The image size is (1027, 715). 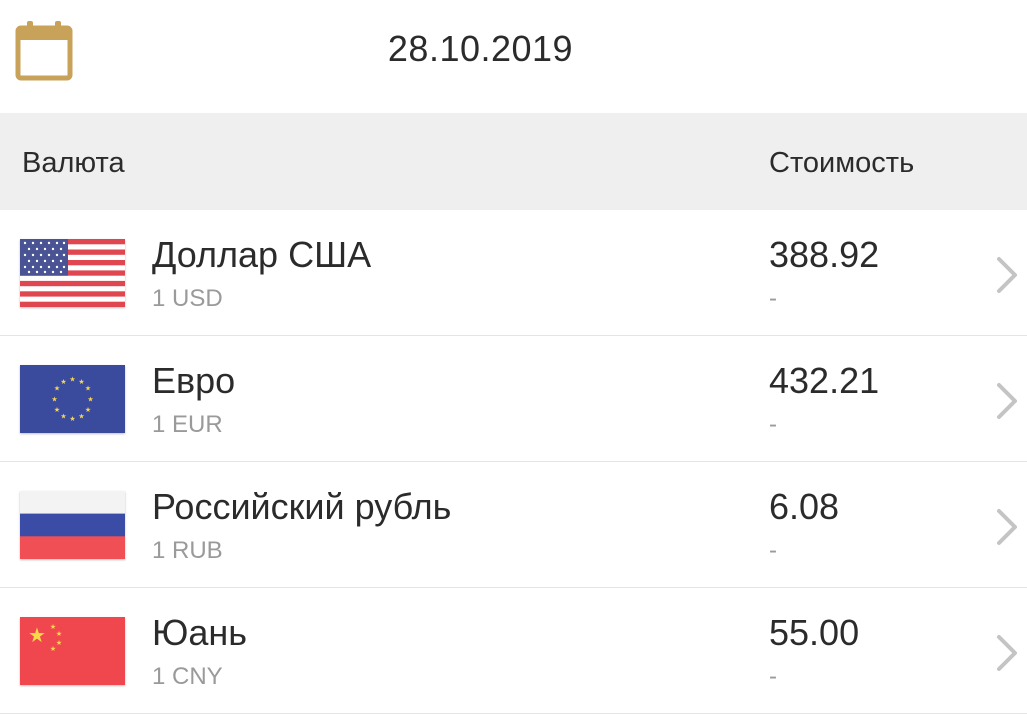 What do you see at coordinates (72, 525) in the screenshot?
I see `ru-flag-icon` at bounding box center [72, 525].